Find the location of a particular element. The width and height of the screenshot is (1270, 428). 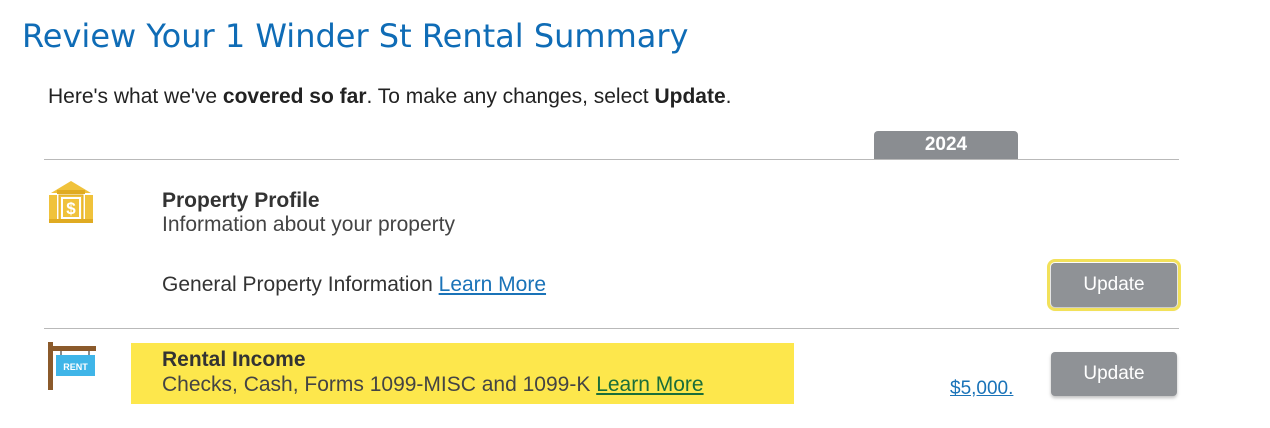

line-item-label: General Property Information is located at coordinates (297, 284).